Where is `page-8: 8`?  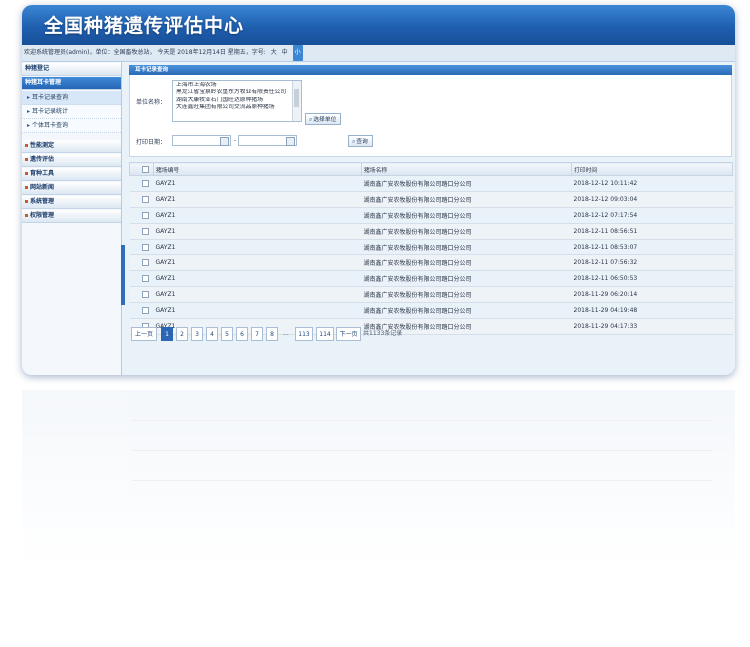
page-8: 8 is located at coordinates (272, 334).